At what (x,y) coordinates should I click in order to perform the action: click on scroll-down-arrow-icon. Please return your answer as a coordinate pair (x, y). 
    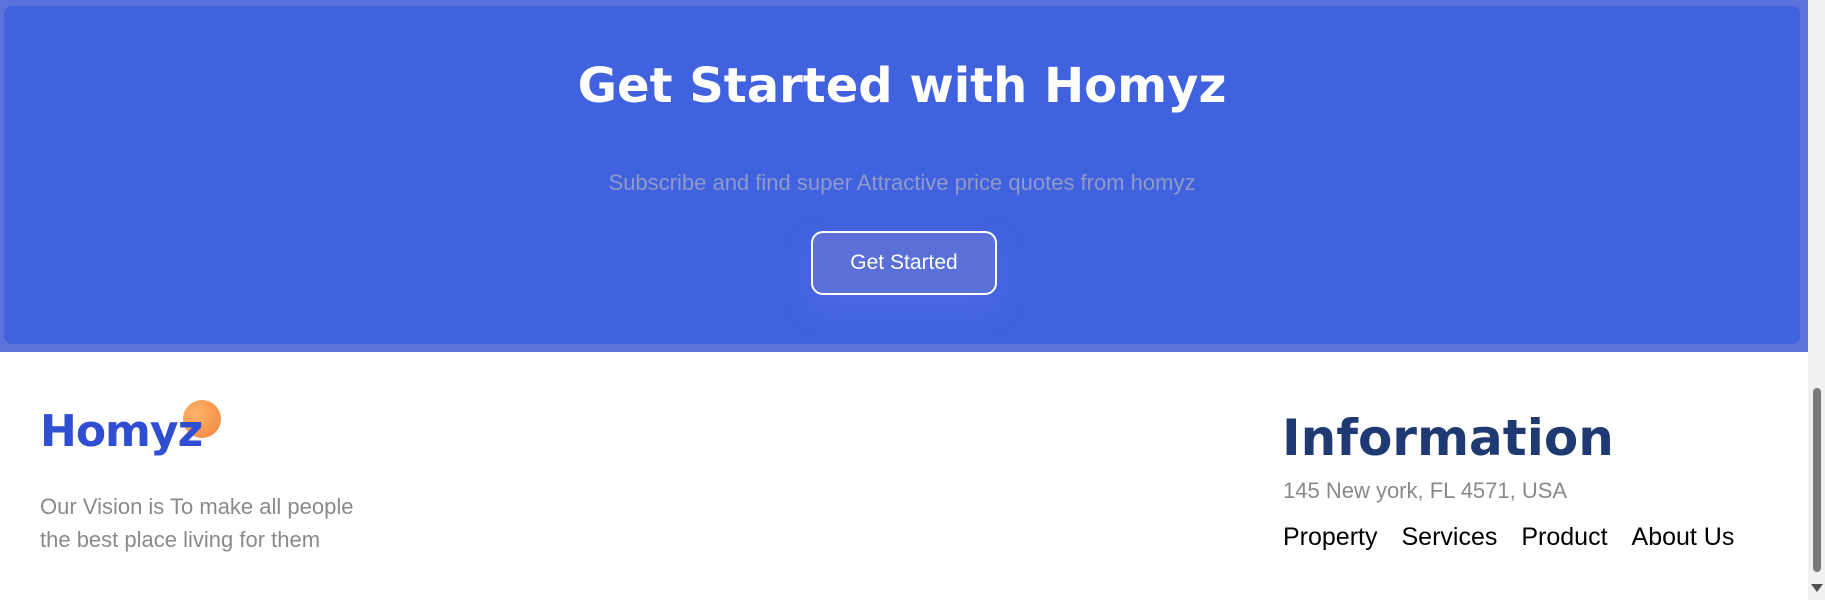
    Looking at the image, I should click on (1817, 588).